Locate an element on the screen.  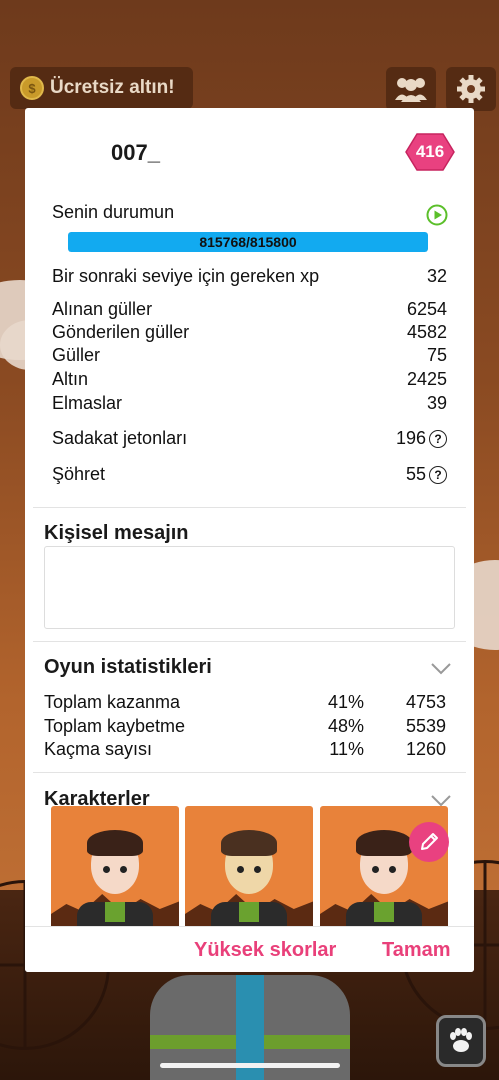
game-stat-percent: 41% is located at coordinates (345, 702).